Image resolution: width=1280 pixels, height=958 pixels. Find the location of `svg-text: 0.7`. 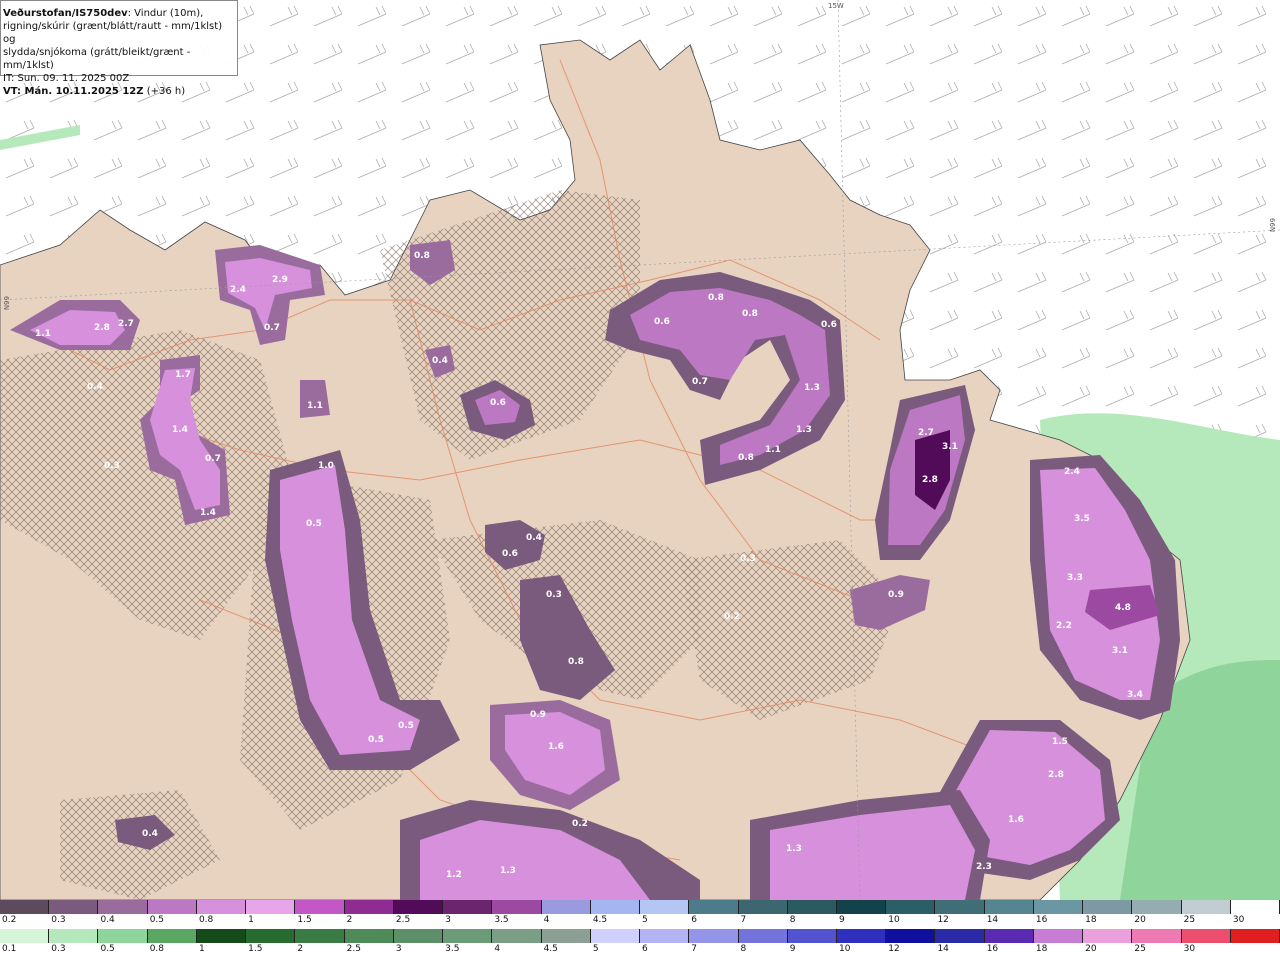

svg-text: 0.7 is located at coordinates (700, 382).